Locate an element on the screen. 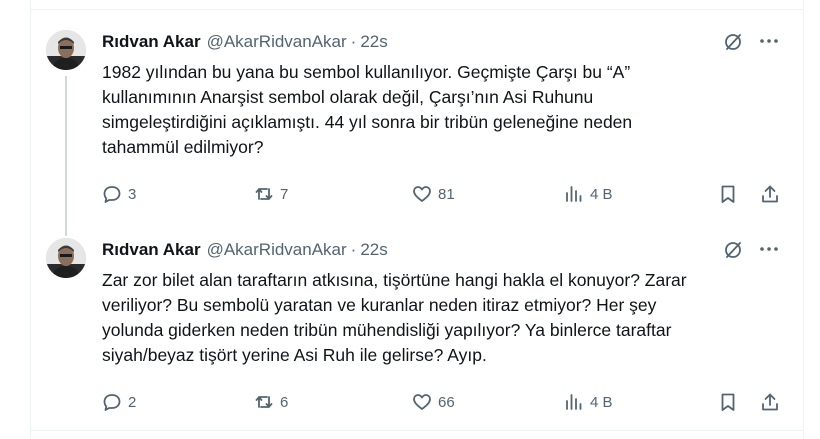  like-count: 66 is located at coordinates (446, 402).